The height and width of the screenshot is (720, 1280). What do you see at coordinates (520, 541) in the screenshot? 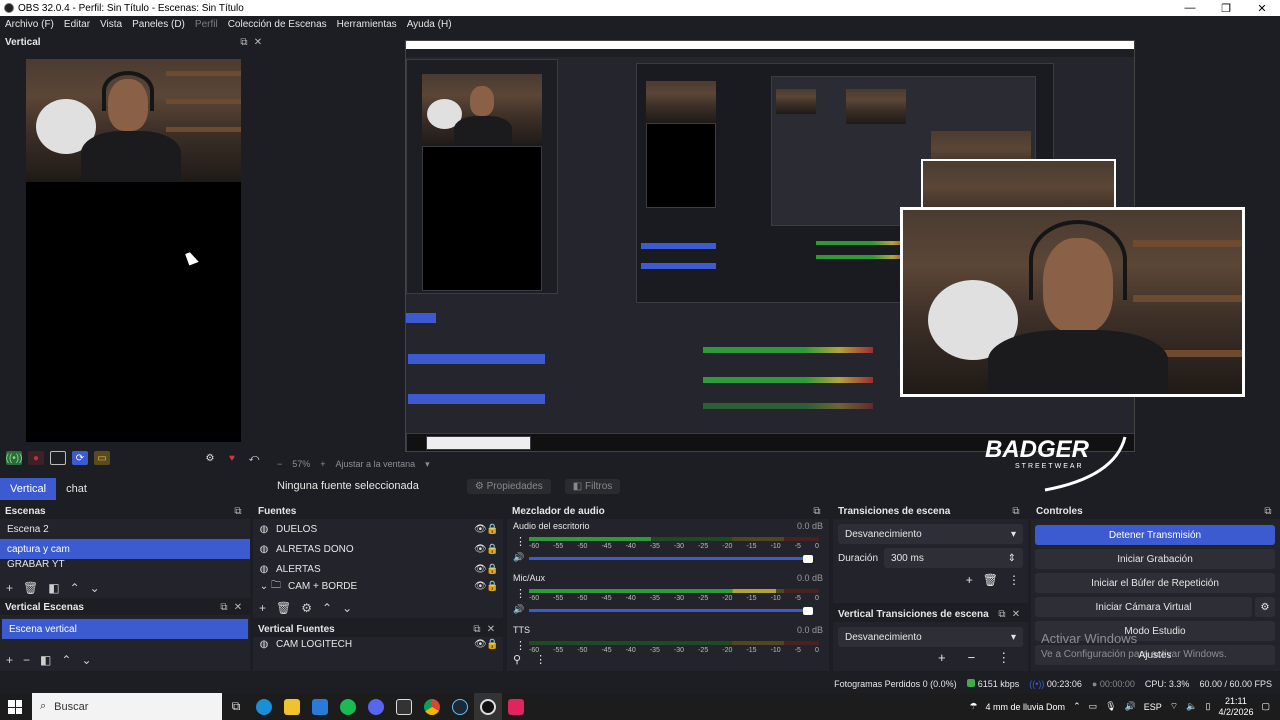
I see `channel-menu-icon: ⋮` at bounding box center [520, 541].